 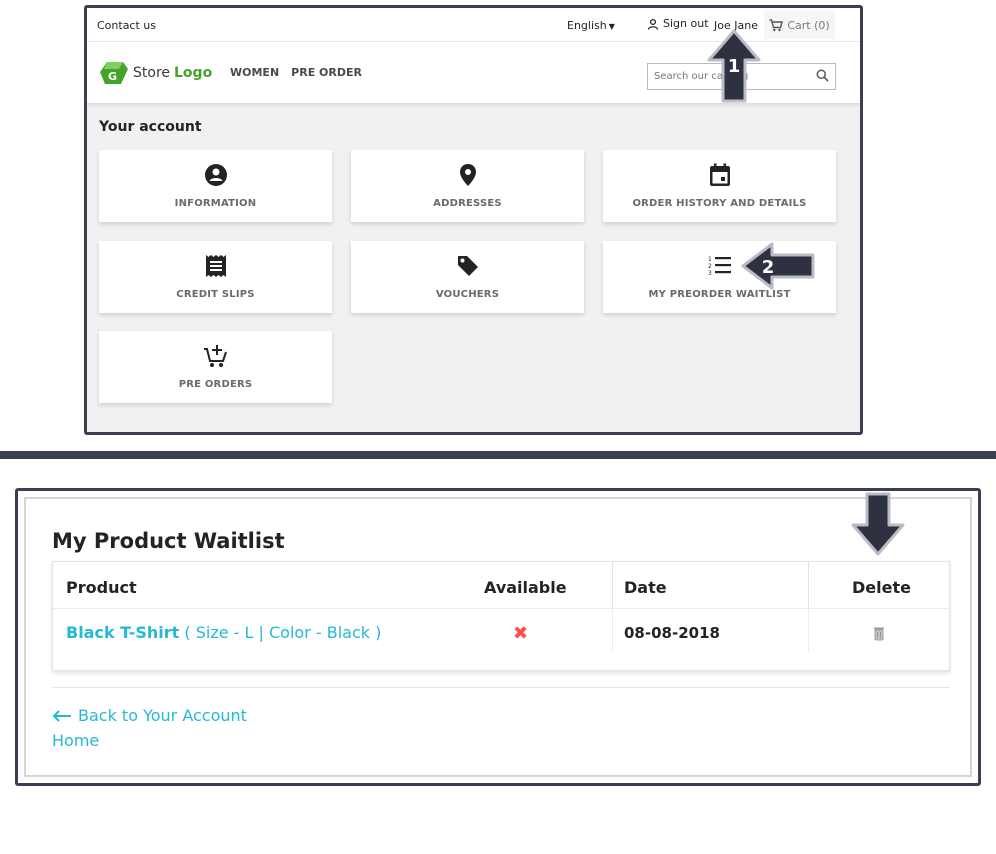 I want to click on add-cart-icon, so click(x=216, y=356).